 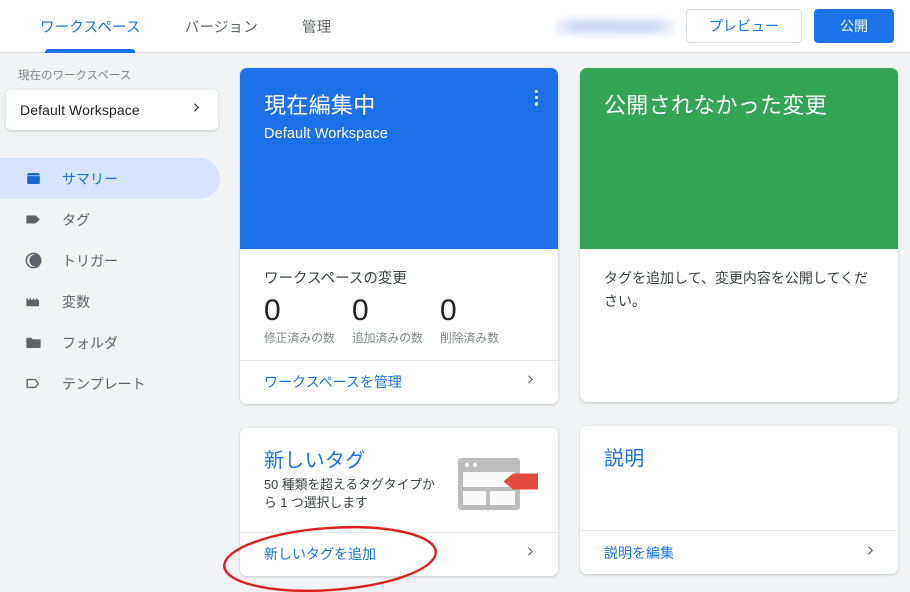 What do you see at coordinates (33, 384) in the screenshot?
I see `template-icon` at bounding box center [33, 384].